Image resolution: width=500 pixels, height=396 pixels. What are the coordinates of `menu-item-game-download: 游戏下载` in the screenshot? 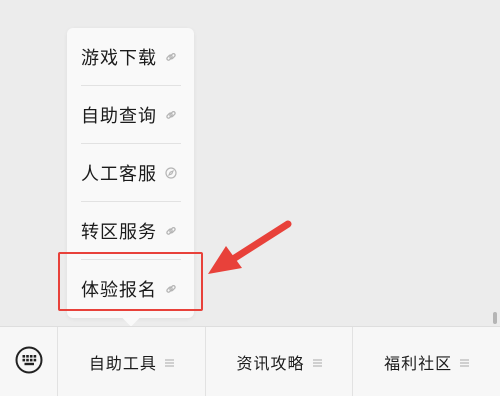 It's located at (131, 57).